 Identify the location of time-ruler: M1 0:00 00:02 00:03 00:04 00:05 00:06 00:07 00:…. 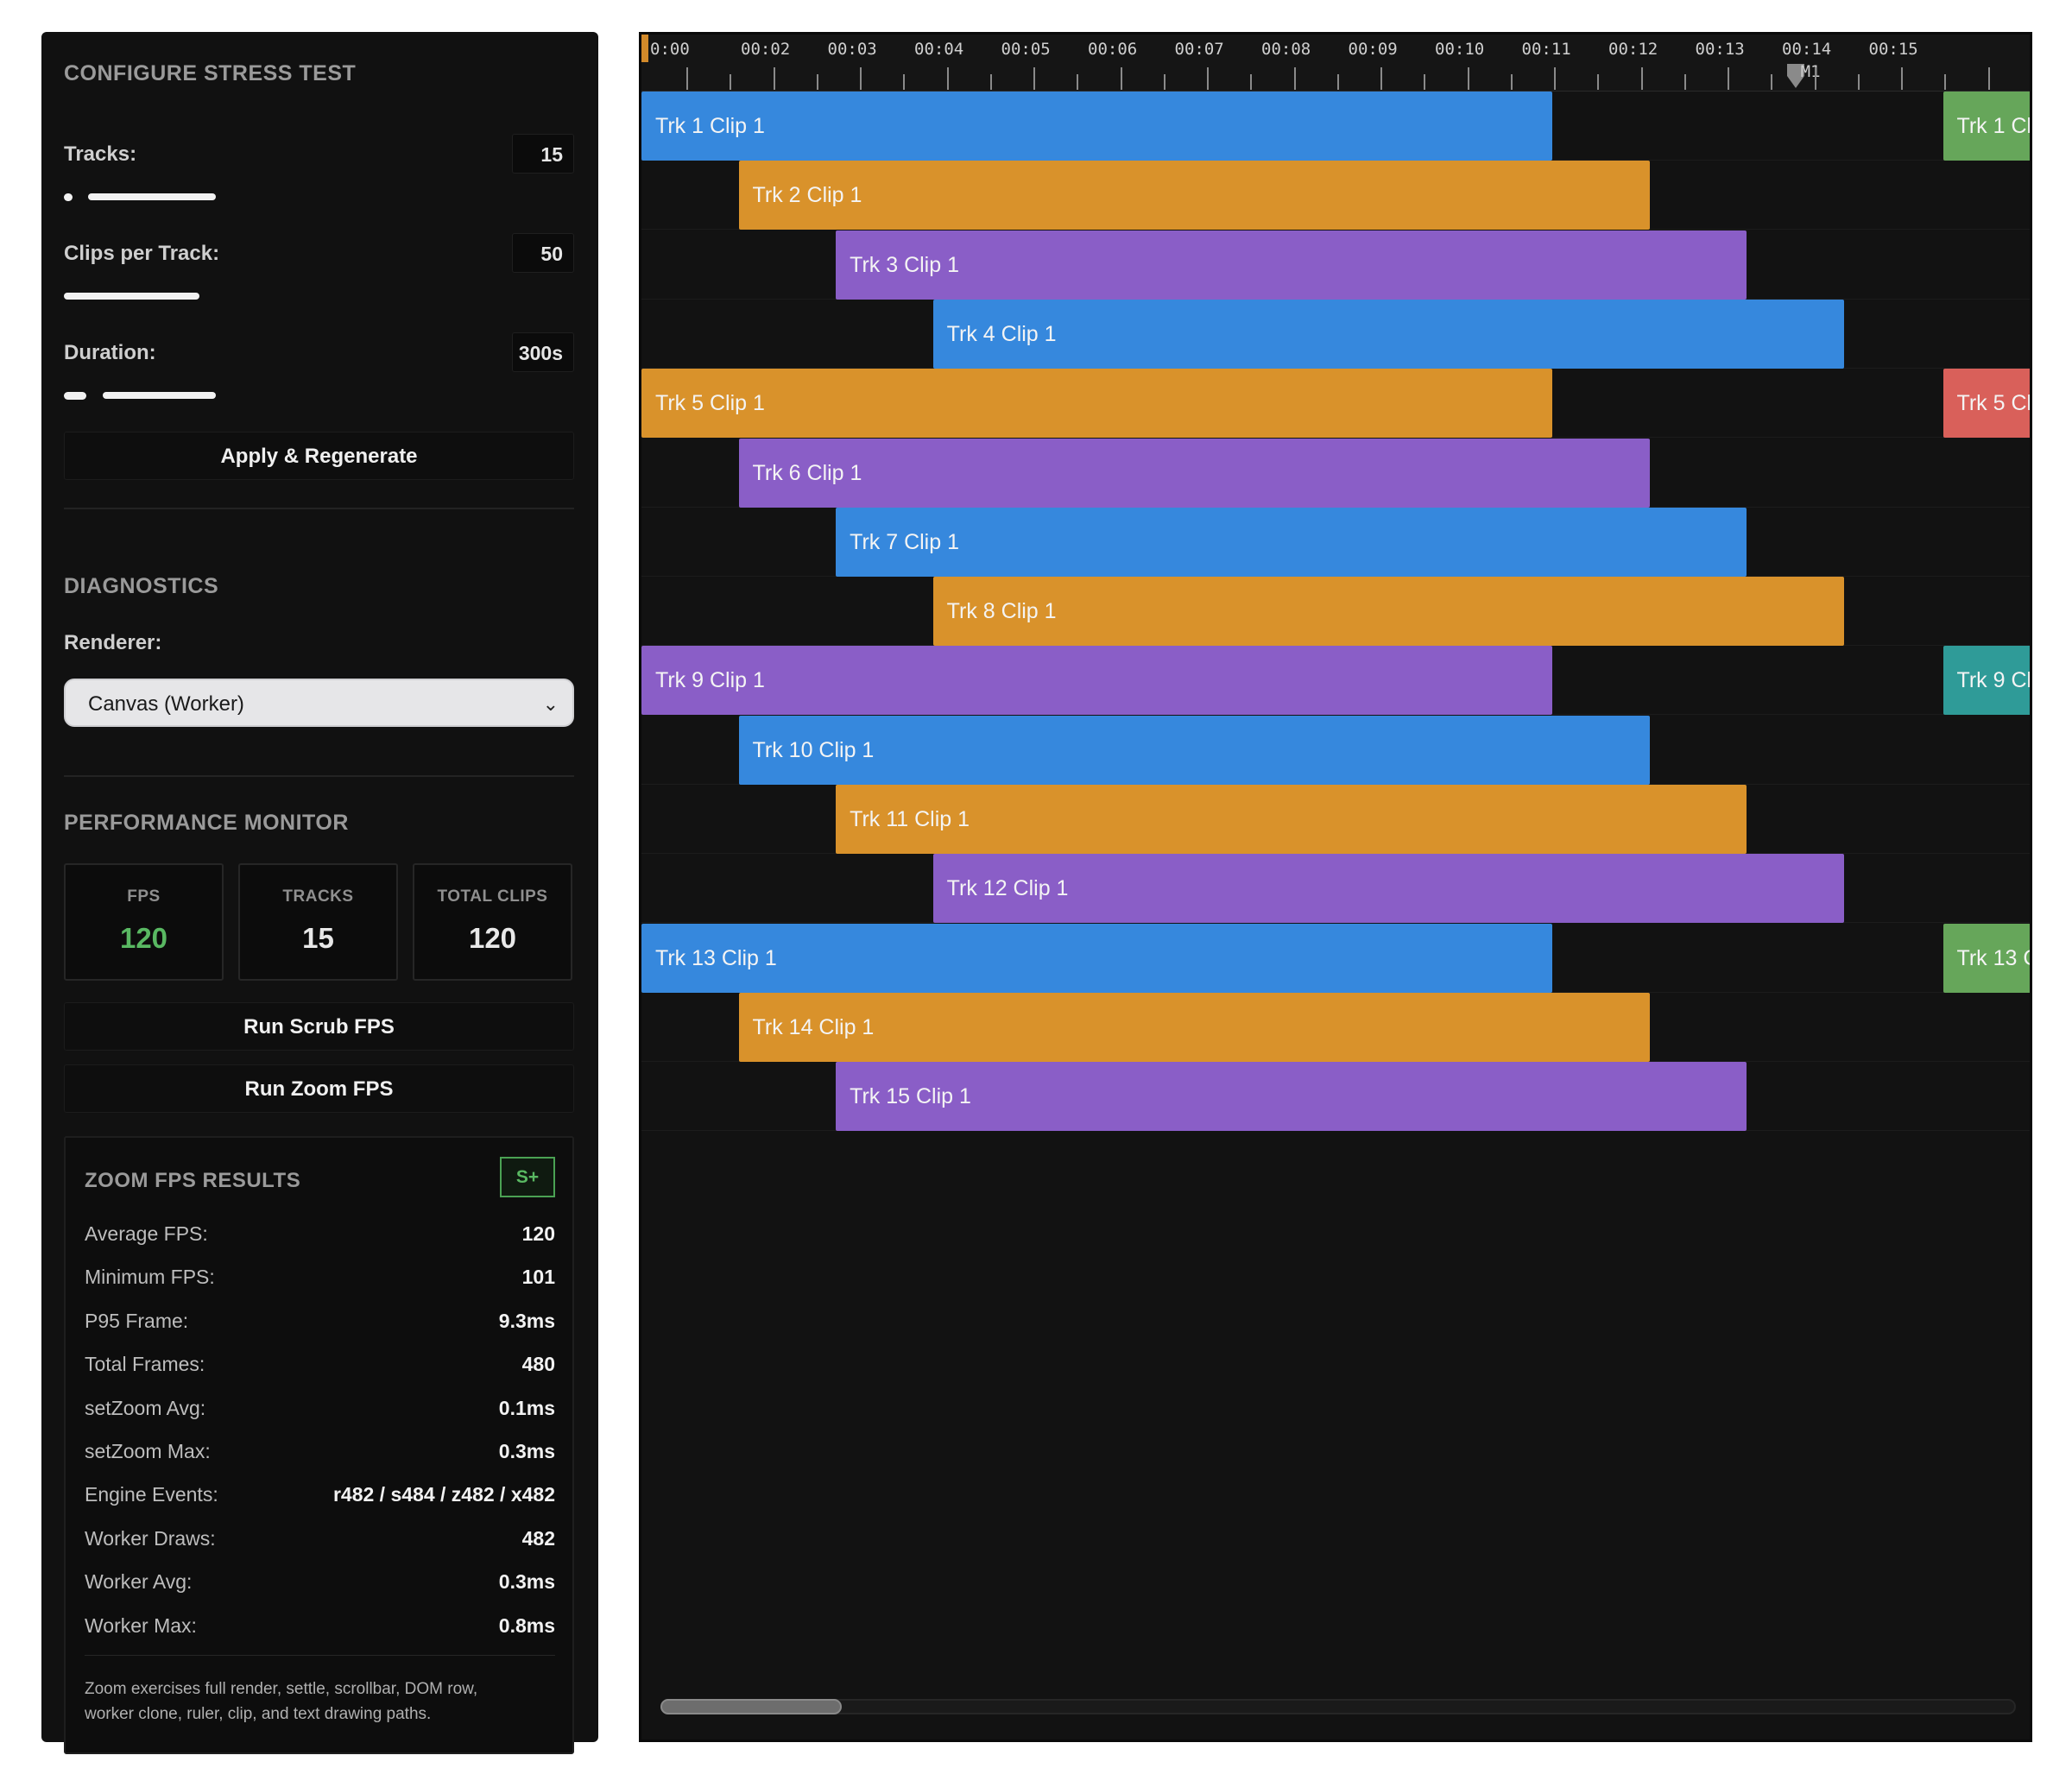
(1335, 64).